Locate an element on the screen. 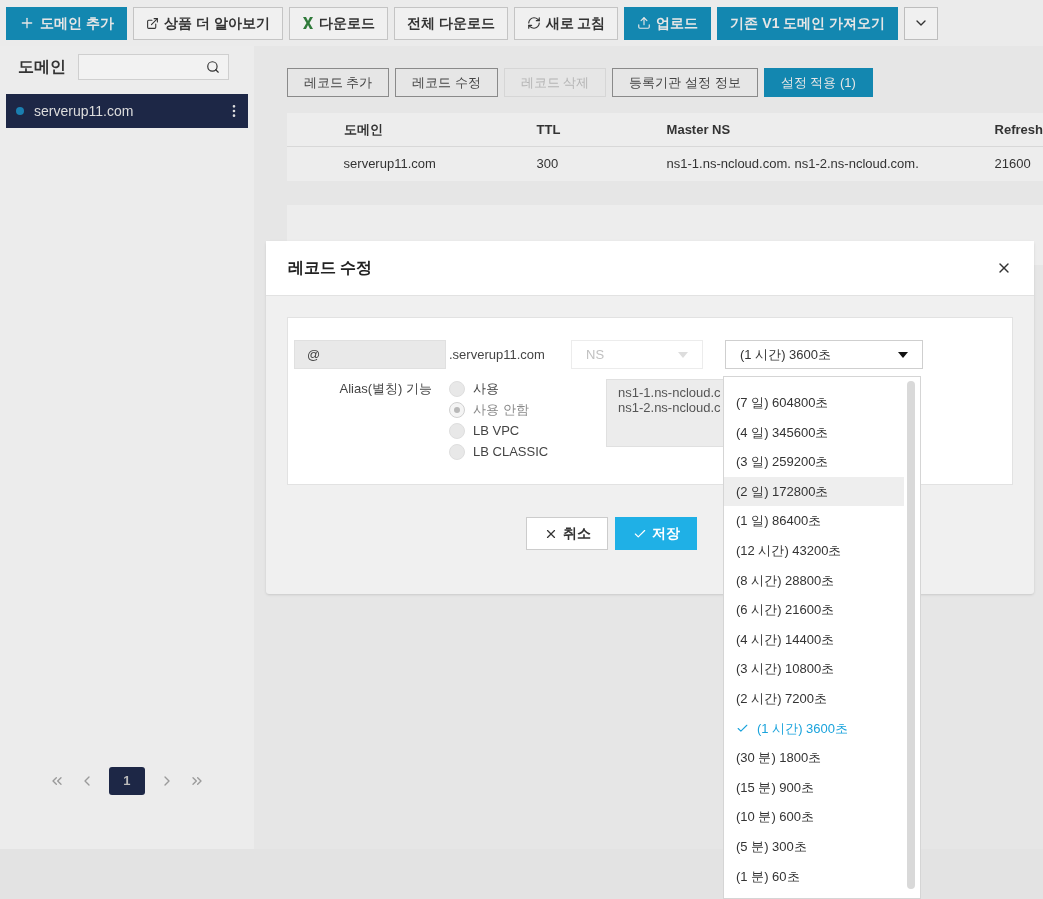 The width and height of the screenshot is (1043, 899). table-cell-text: ns1-1.ns-ncloud.com. ns1-2.ns-ncloud.com. is located at coordinates (793, 164).